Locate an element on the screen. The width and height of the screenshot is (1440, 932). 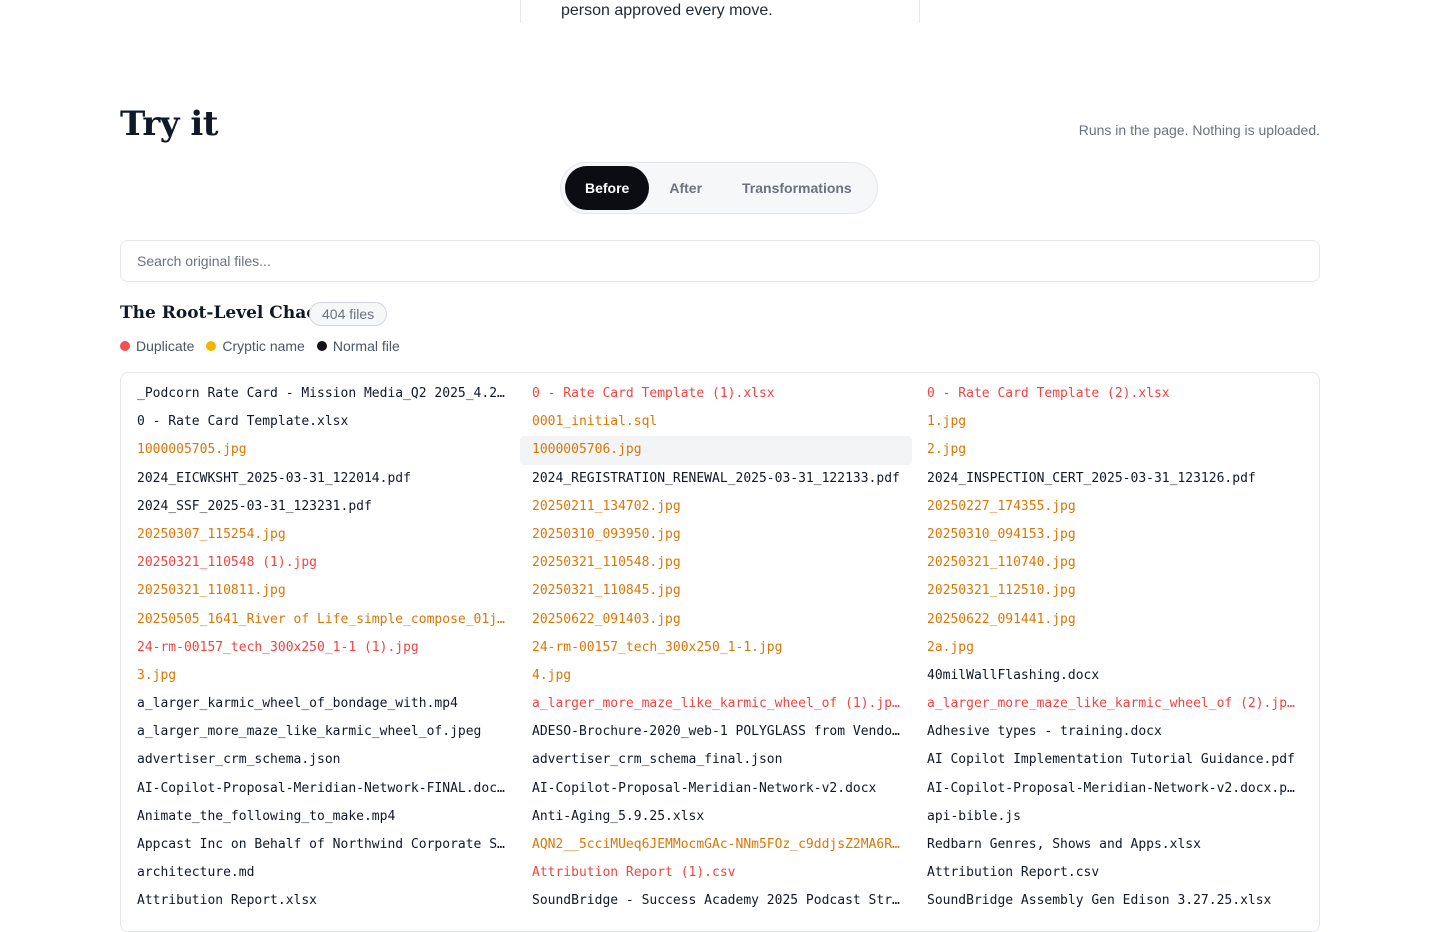
search-input is located at coordinates (720, 261).